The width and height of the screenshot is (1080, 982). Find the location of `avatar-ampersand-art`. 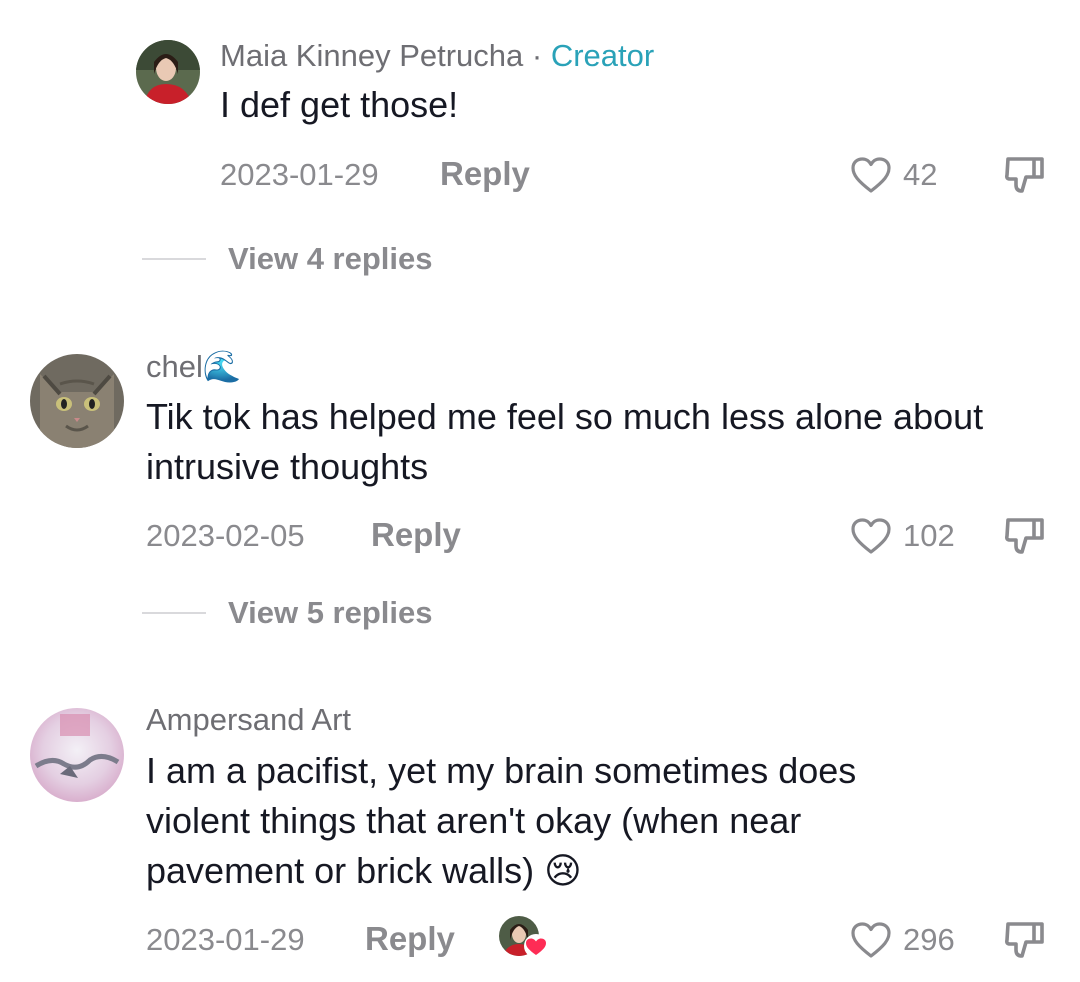

avatar-ampersand-art is located at coordinates (77, 755).